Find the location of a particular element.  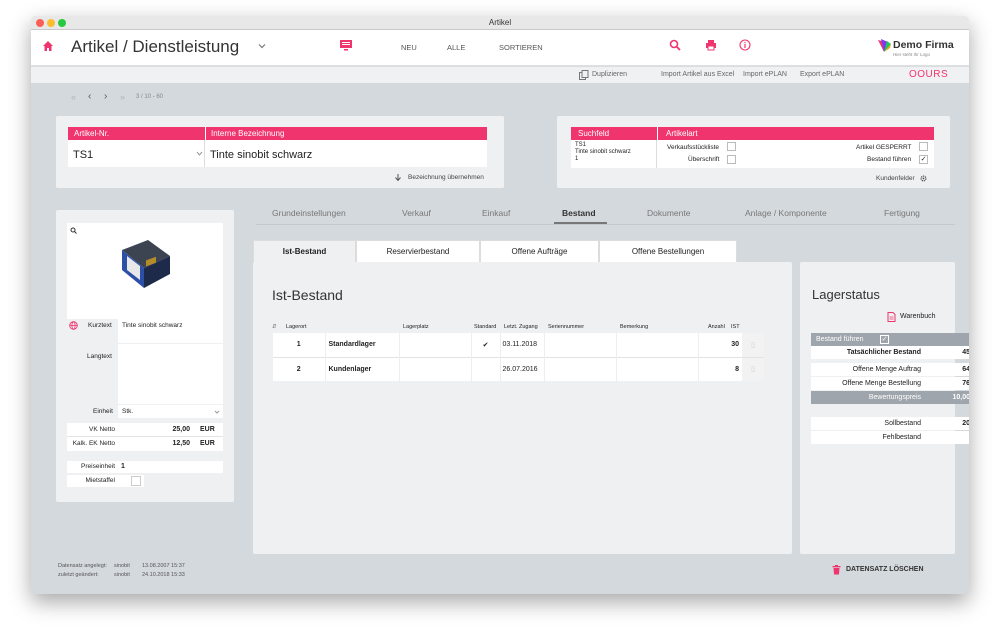

suchfeld-field: TS1 Tinte sinobit schwarz 1 is located at coordinates (614, 154).